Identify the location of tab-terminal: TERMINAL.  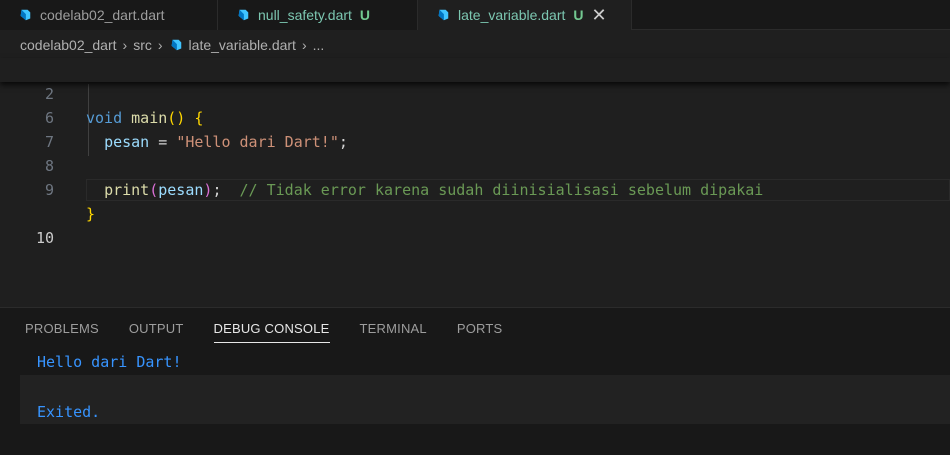
(393, 332).